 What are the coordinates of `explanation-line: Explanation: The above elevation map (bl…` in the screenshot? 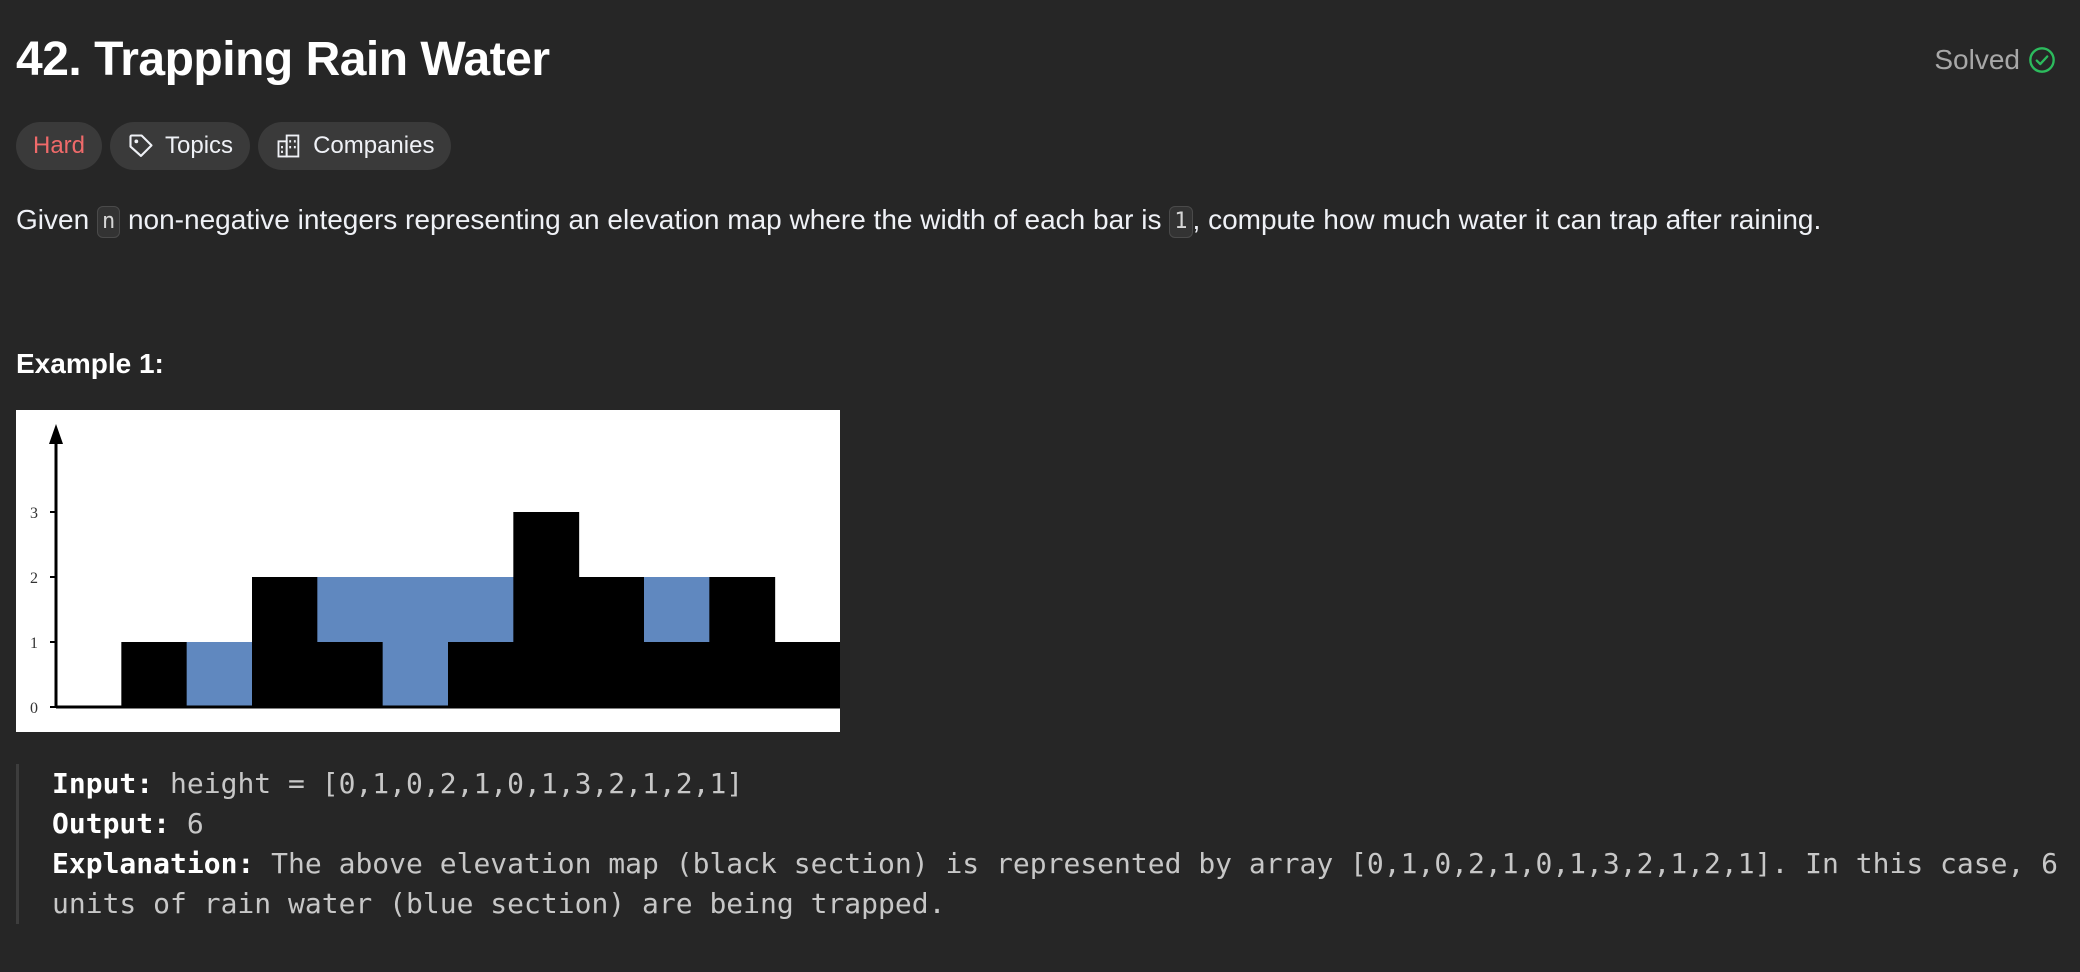 It's located at (1058, 884).